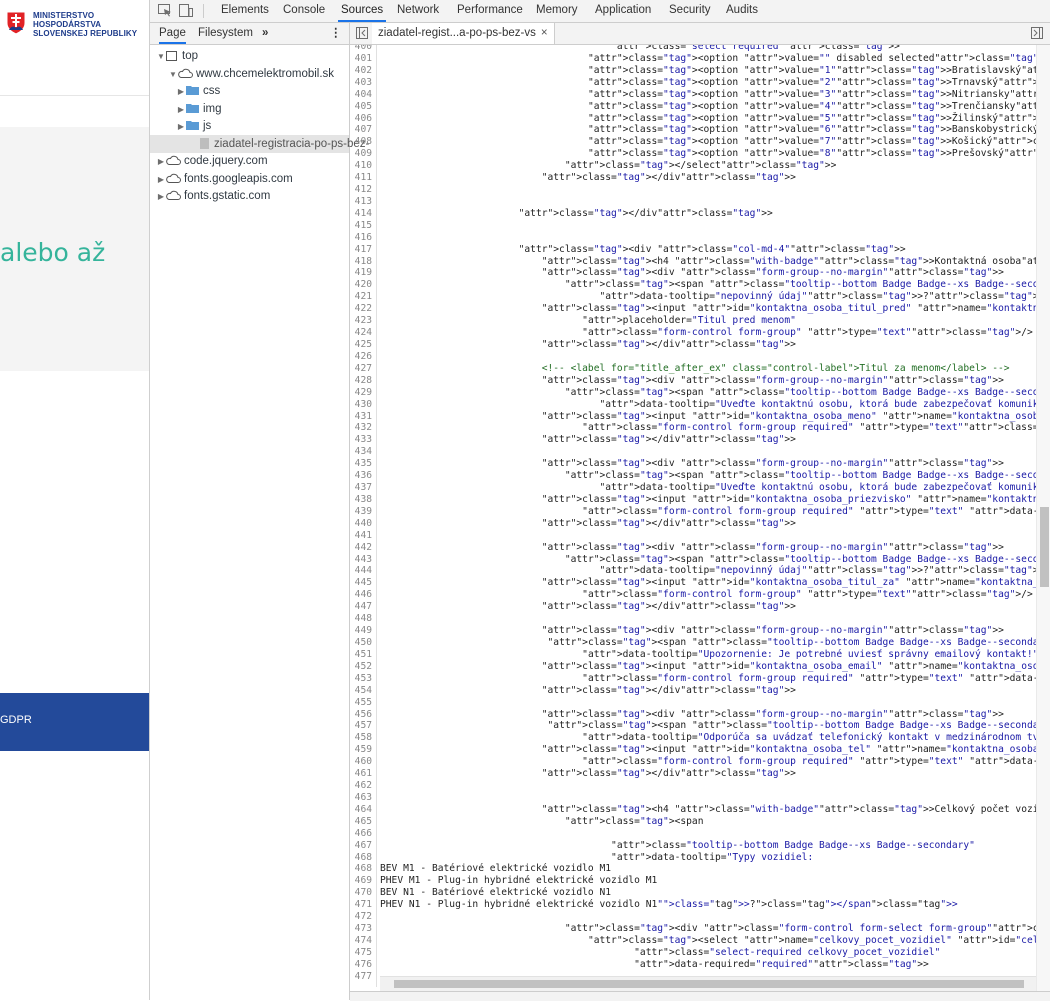 This screenshot has height=1001, width=1050. I want to click on line-number: 446, so click(361, 595).